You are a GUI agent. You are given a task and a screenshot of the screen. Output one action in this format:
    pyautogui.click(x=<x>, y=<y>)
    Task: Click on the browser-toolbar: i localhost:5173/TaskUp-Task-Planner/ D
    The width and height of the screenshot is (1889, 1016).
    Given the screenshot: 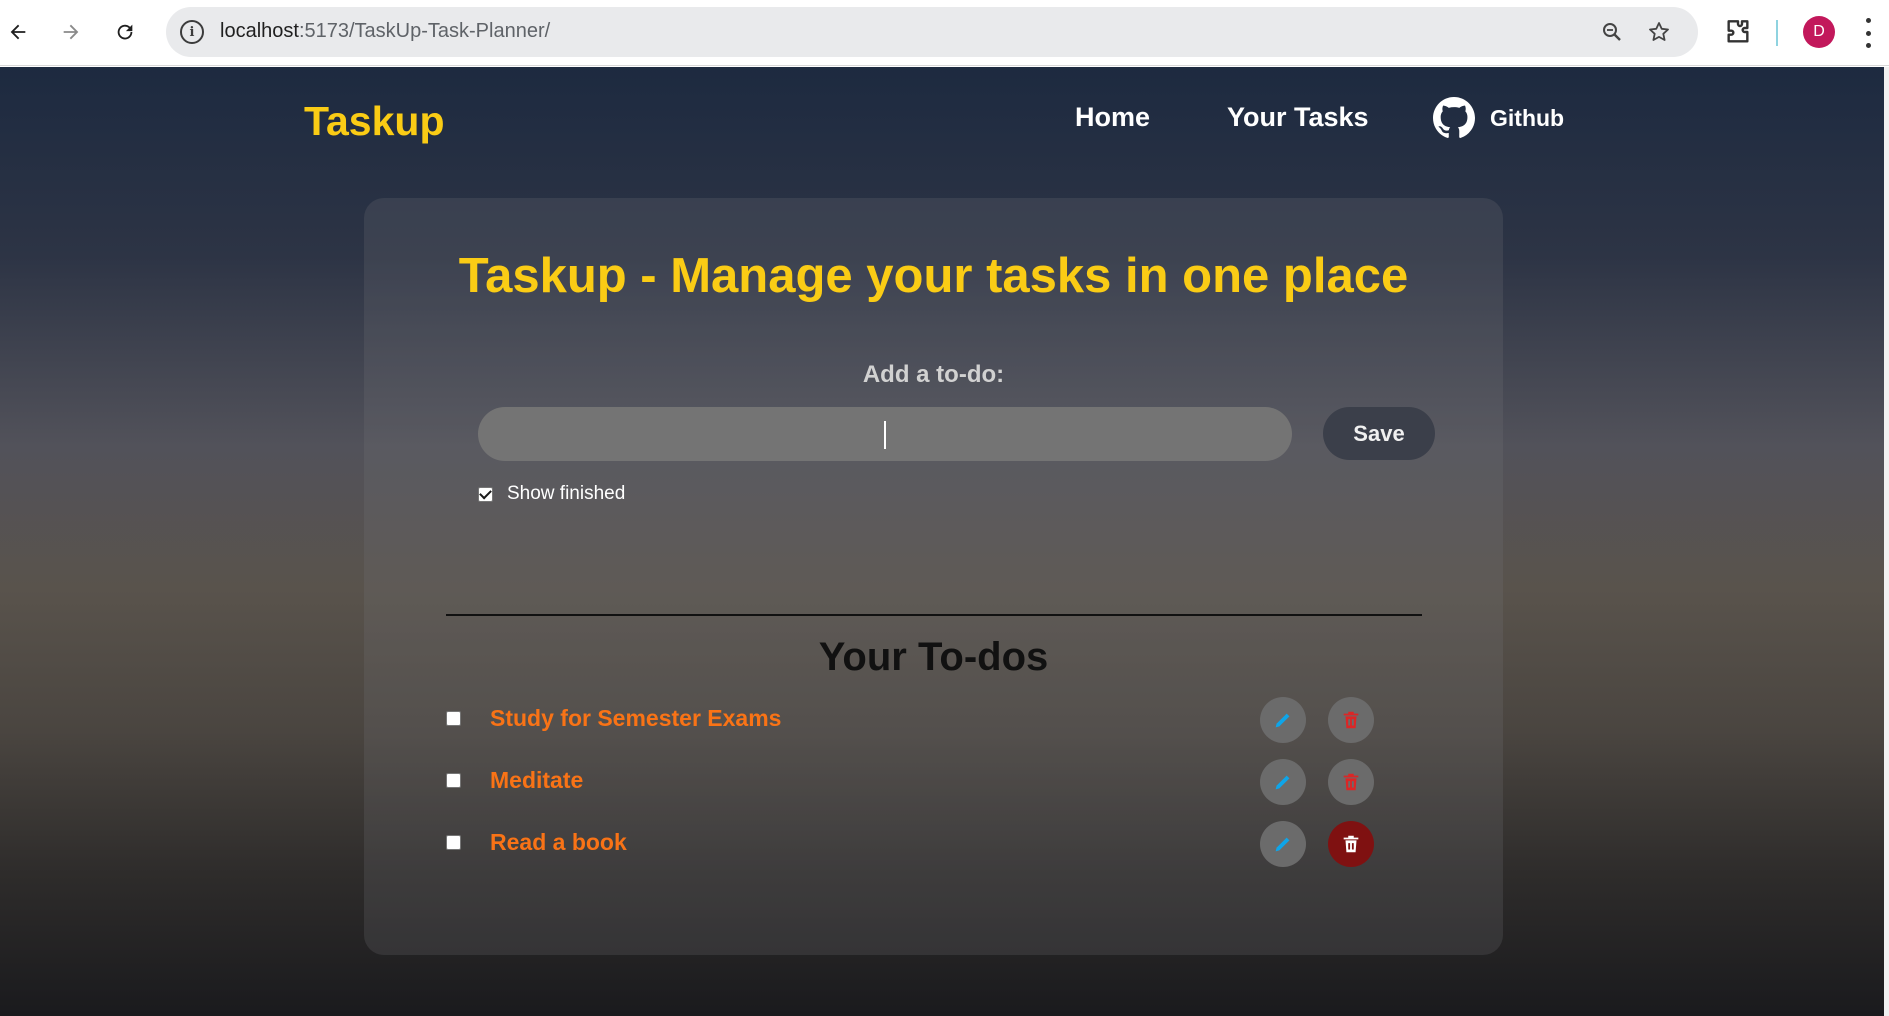 What is the action you would take?
    pyautogui.click(x=944, y=33)
    